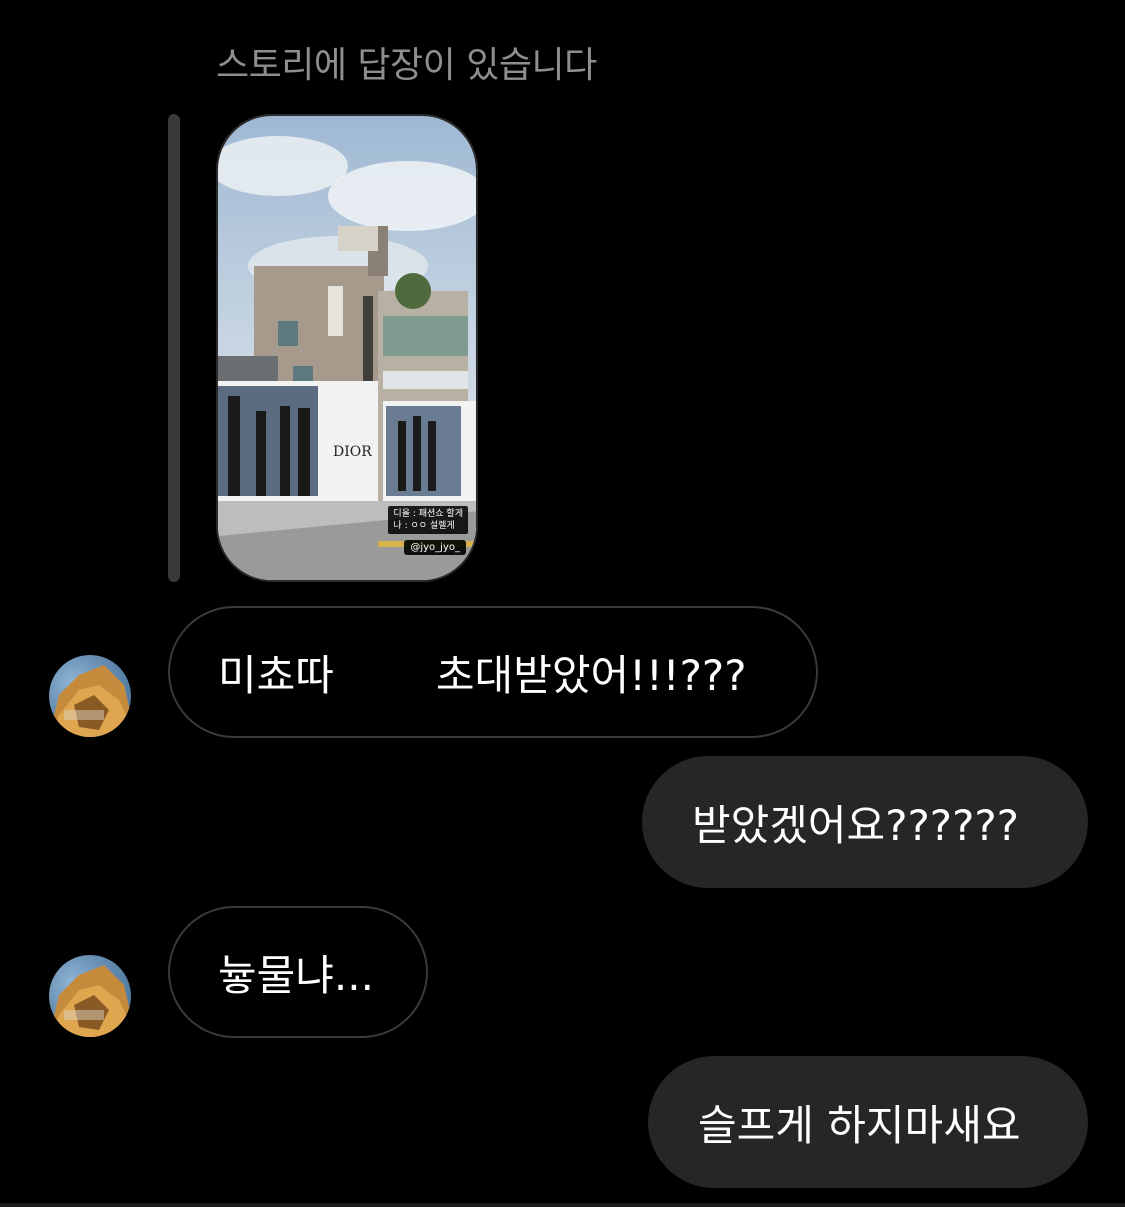  Describe the element at coordinates (591, 675) in the screenshot. I see `message-text-part2: 초대받았어!!!???` at that location.